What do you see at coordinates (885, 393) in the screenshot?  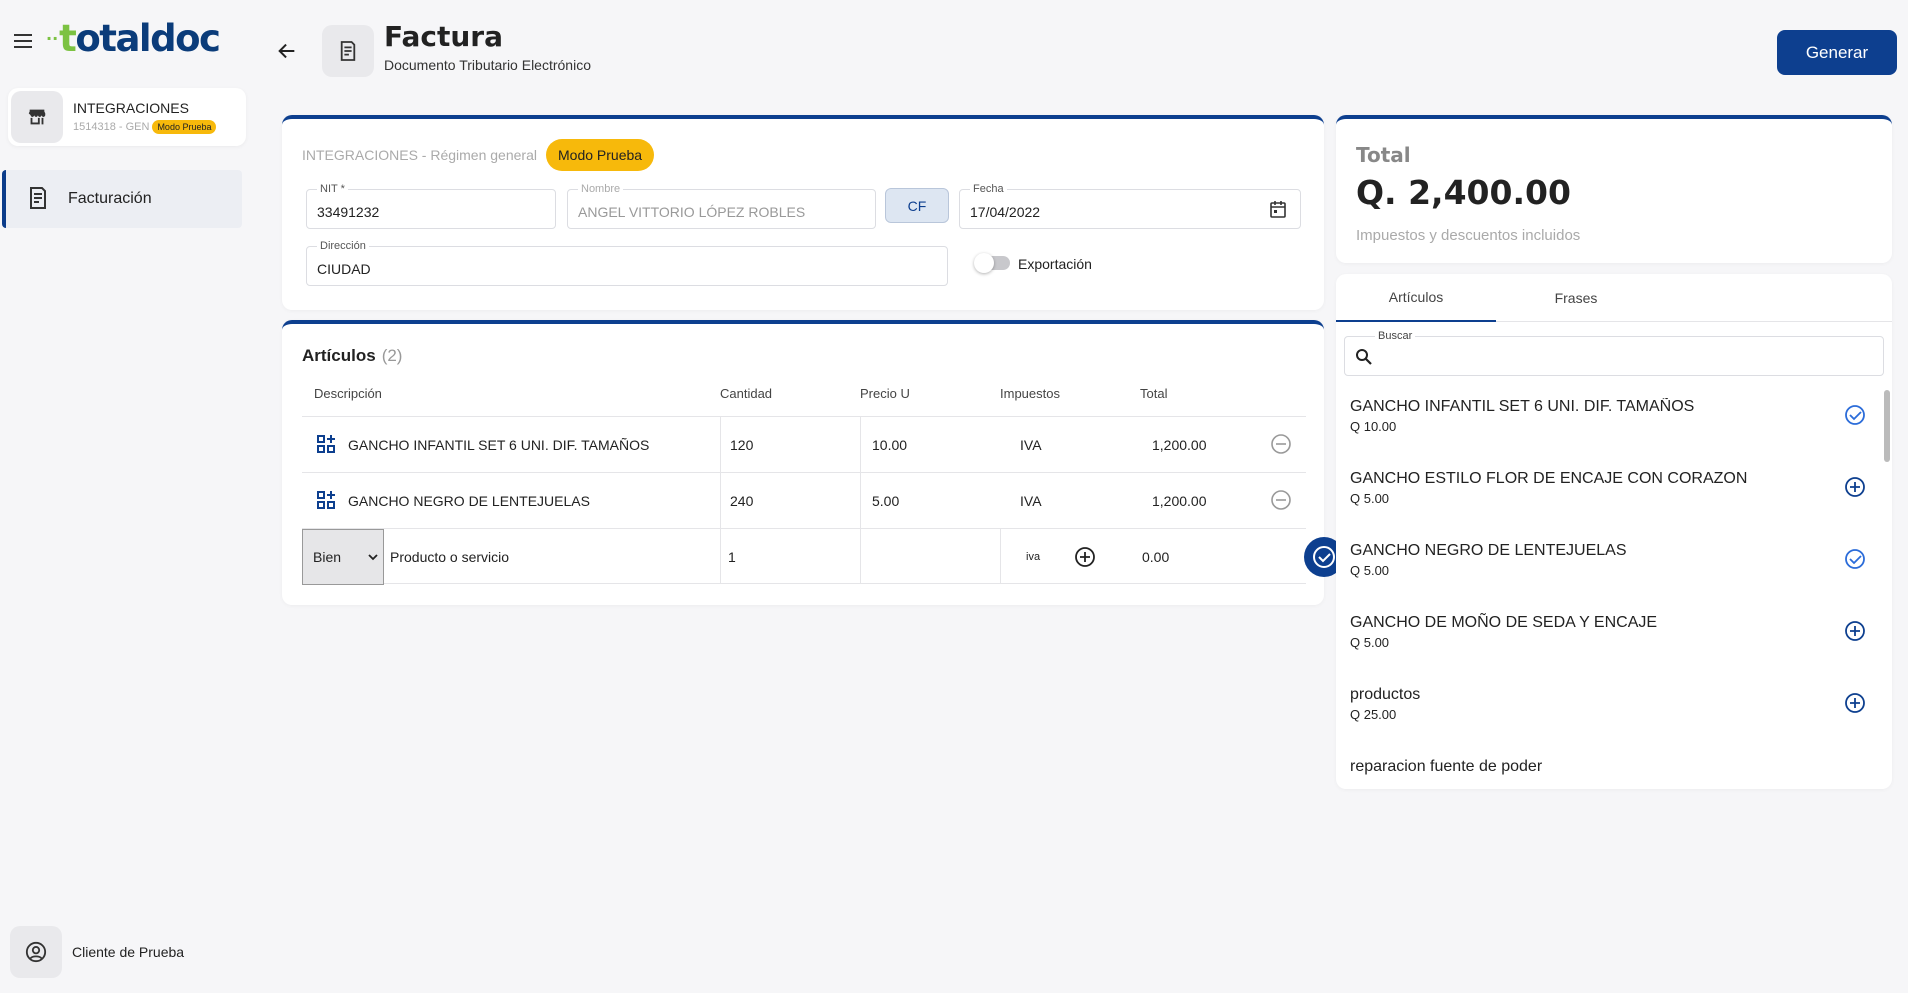 I see `column-header-precio: Precio U` at bounding box center [885, 393].